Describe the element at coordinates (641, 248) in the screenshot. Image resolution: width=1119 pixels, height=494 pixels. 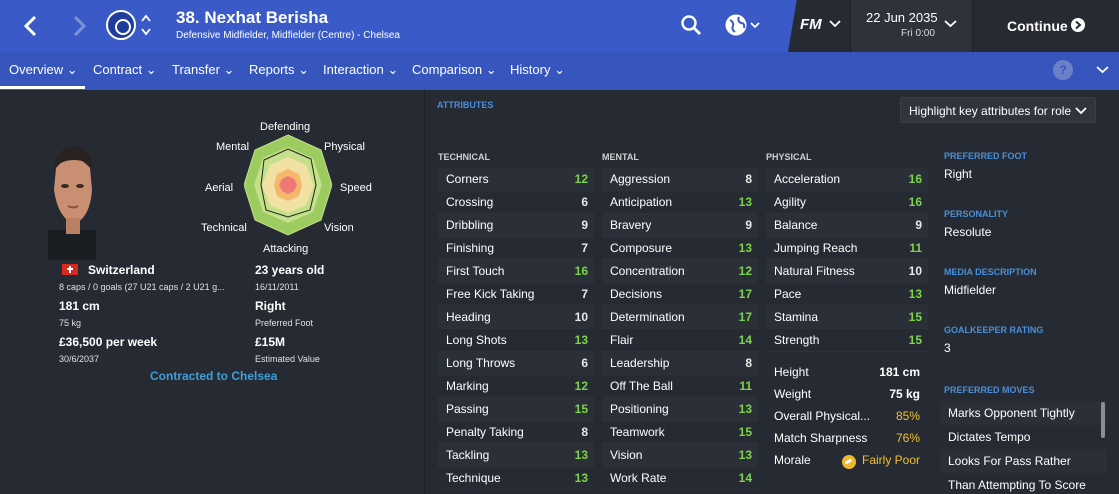
I see `attribute-name: Composure` at that location.